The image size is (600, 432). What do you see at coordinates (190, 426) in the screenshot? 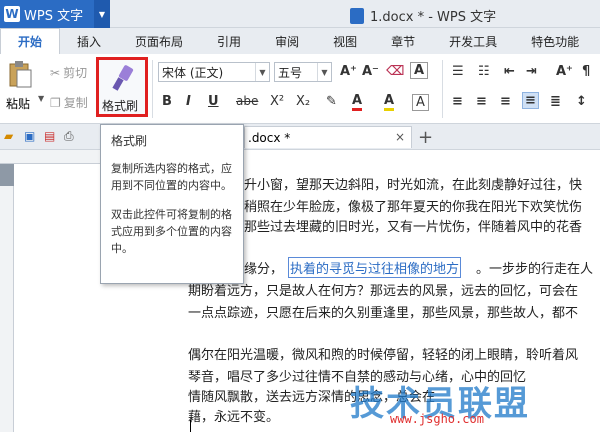
I see `text-cursor` at bounding box center [190, 426].